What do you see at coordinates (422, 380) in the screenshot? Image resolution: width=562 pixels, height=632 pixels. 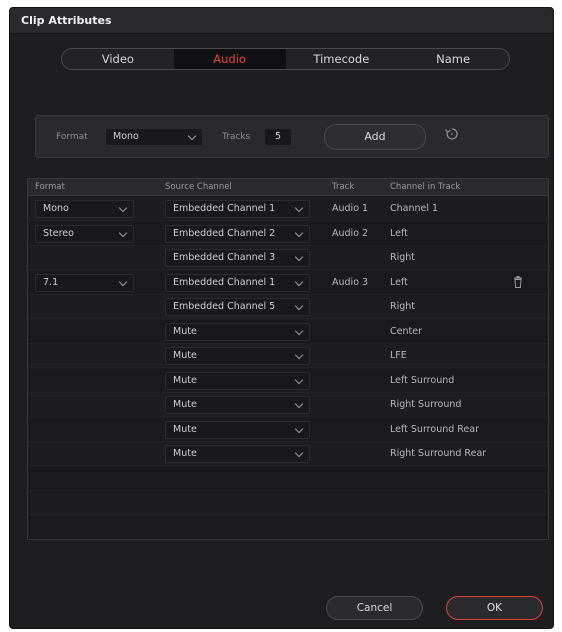 I see `channel-in-track: Left Surround` at bounding box center [422, 380].